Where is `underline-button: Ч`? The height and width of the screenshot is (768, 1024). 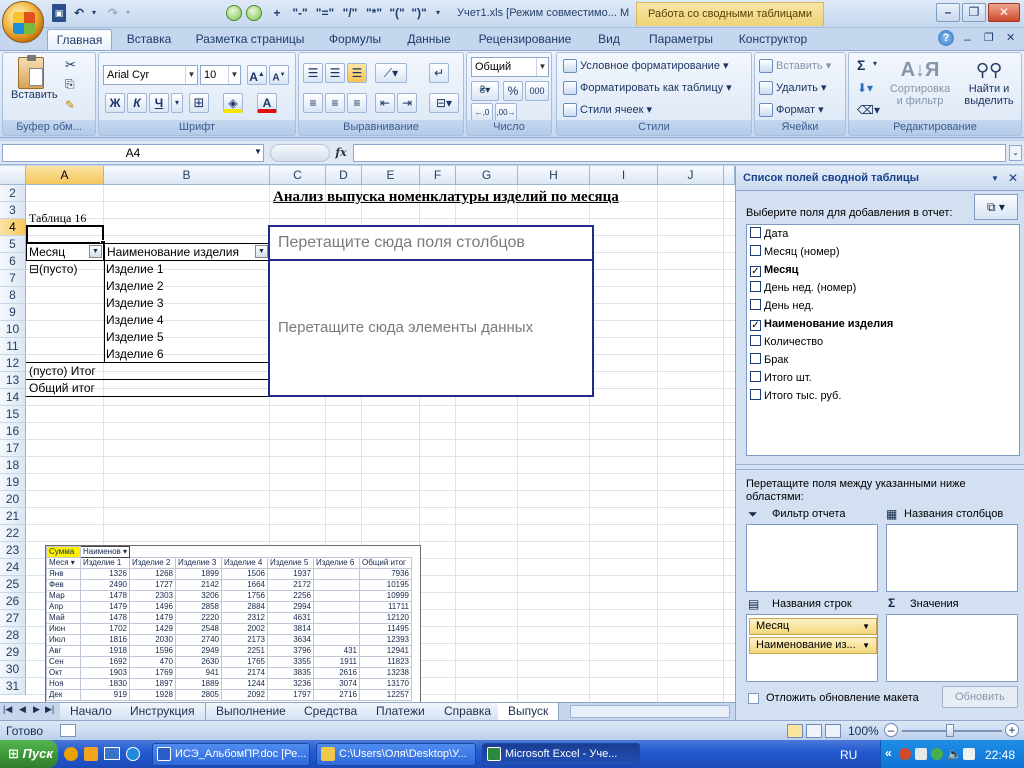 underline-button: Ч is located at coordinates (159, 103).